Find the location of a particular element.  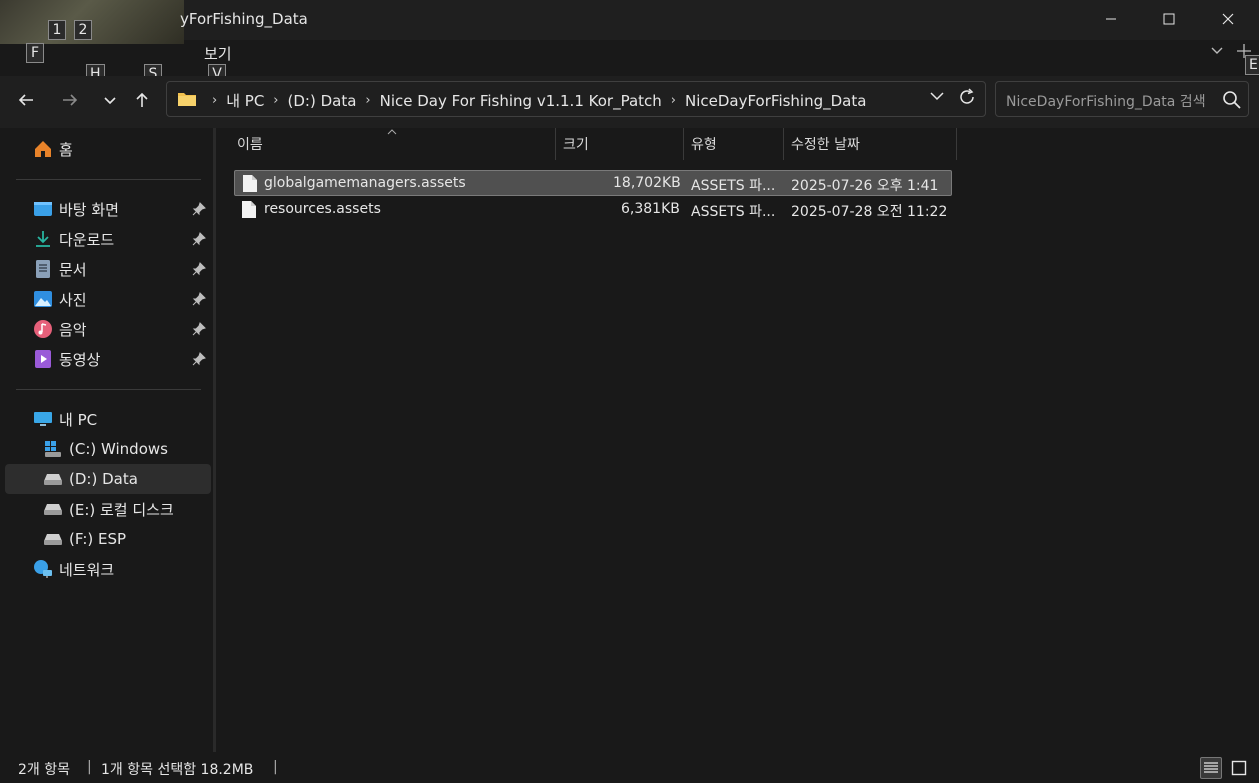

sidebar-item-label: 사진 is located at coordinates (73, 299).